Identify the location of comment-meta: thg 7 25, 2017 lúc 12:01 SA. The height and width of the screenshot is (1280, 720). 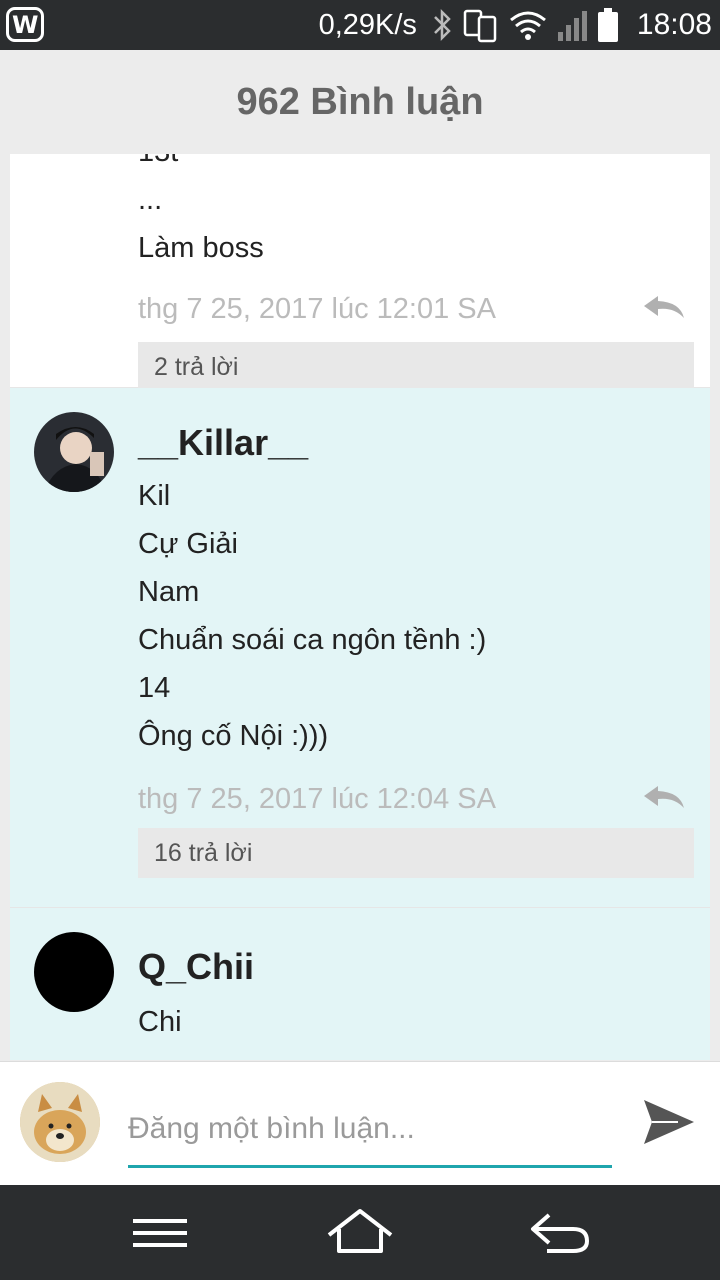
(416, 309).